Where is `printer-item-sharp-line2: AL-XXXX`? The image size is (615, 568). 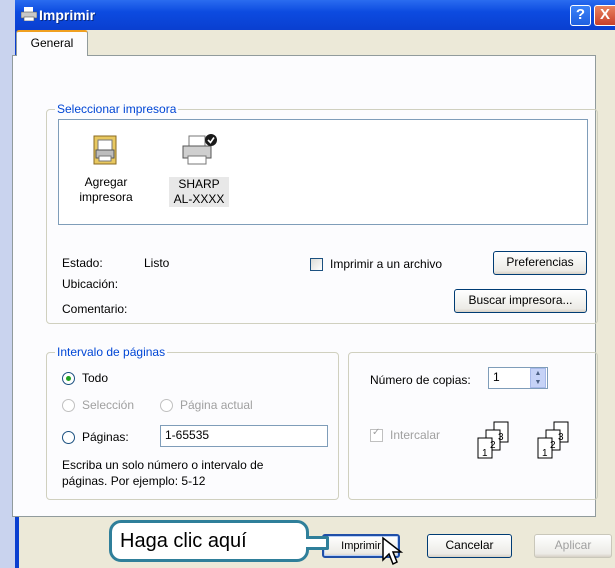 printer-item-sharp-line2: AL-XXXX is located at coordinates (199, 199).